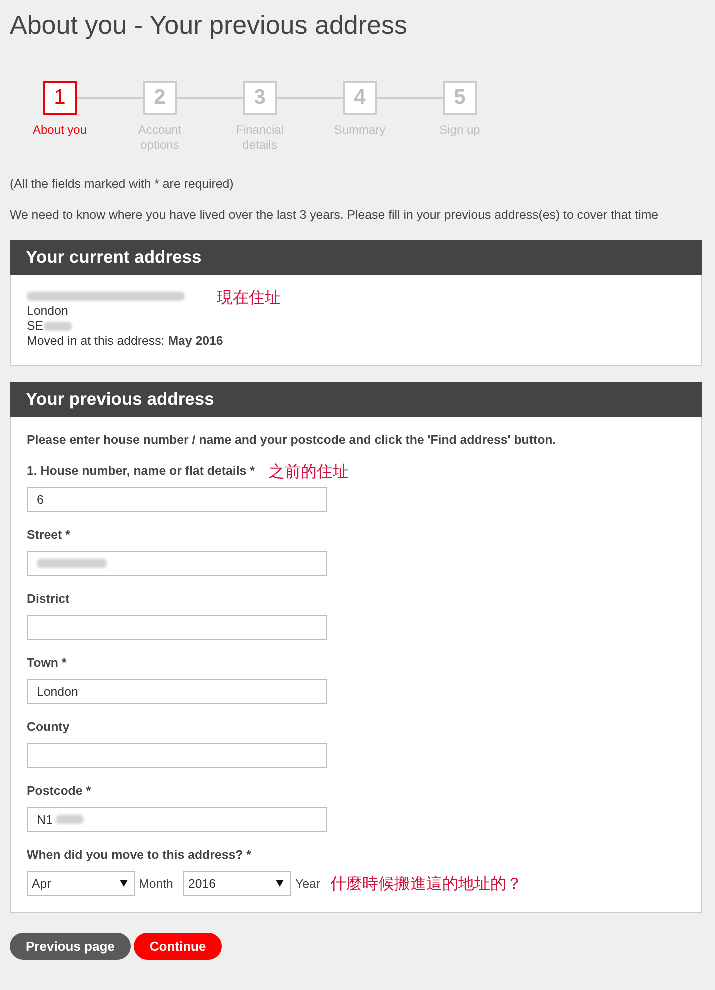 The image size is (715, 990). Describe the element at coordinates (249, 298) in the screenshot. I see `annotation-text: 現在住址` at that location.